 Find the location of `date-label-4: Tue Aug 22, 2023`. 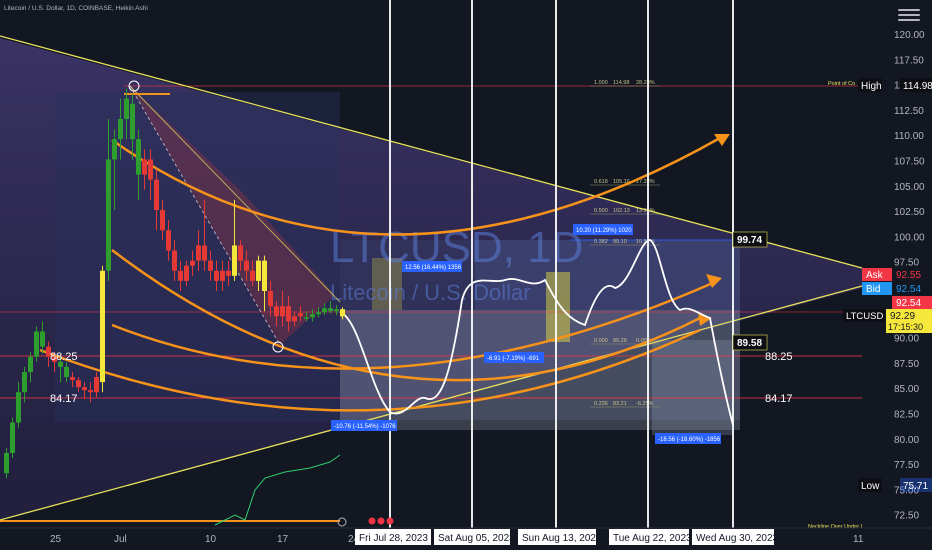

date-label-4: Tue Aug 22, 2023 is located at coordinates (652, 538).